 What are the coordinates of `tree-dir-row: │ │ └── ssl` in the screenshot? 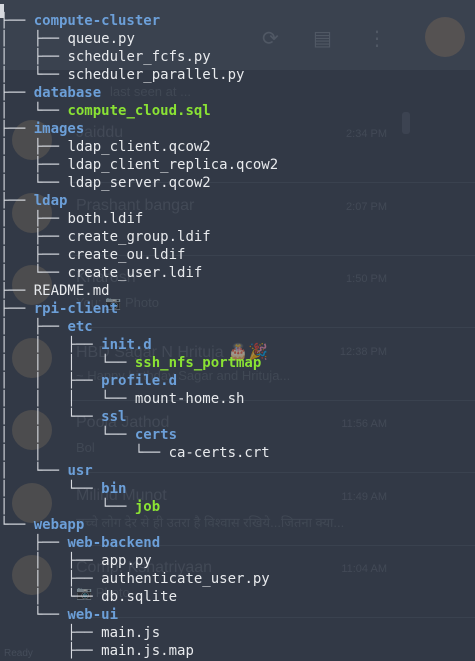 It's located at (63, 417).